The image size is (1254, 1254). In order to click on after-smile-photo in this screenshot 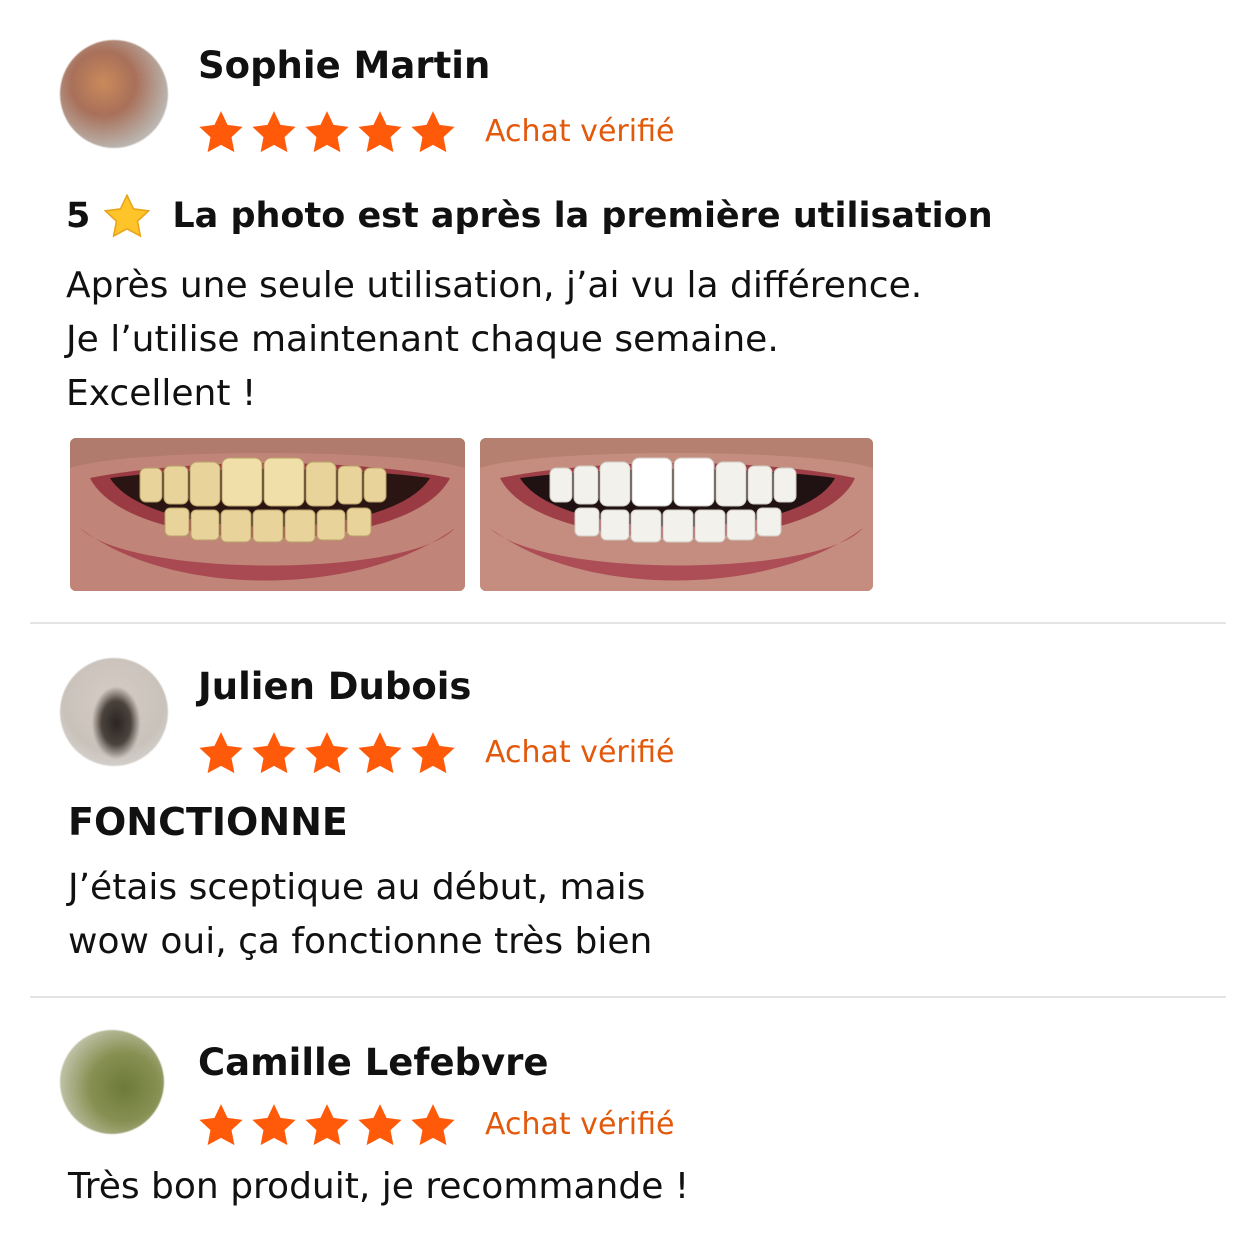, I will do `click(676, 514)`.